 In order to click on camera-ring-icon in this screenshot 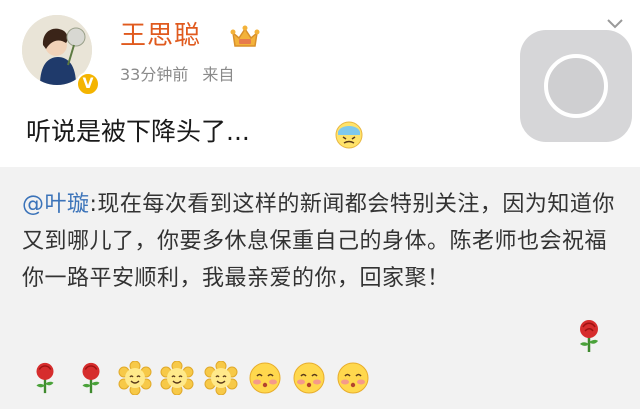, I will do `click(576, 86)`.